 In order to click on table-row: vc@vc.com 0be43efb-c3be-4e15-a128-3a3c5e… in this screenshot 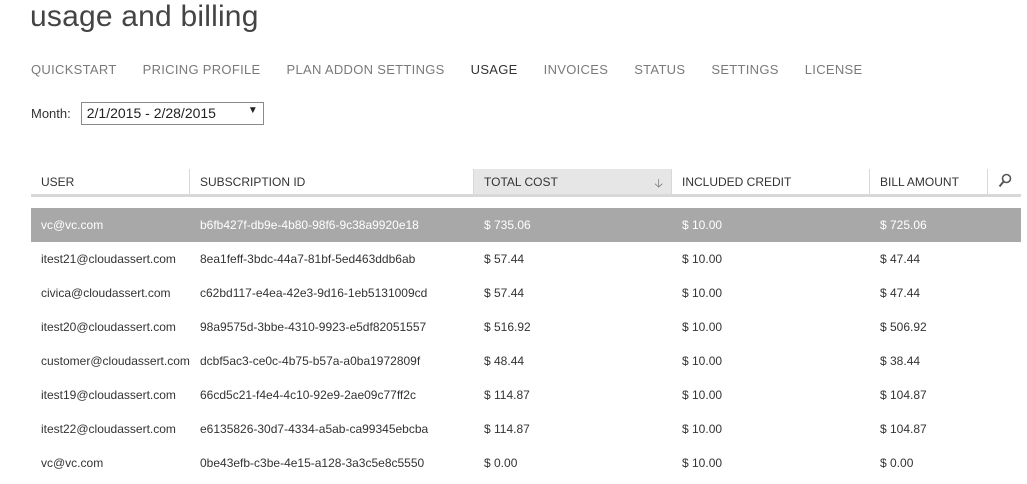, I will do `click(526, 463)`.